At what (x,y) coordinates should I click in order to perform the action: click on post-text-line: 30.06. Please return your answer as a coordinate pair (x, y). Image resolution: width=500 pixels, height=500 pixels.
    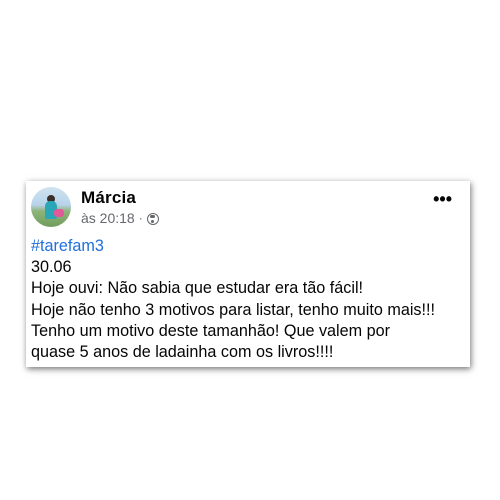
    Looking at the image, I should click on (51, 267).